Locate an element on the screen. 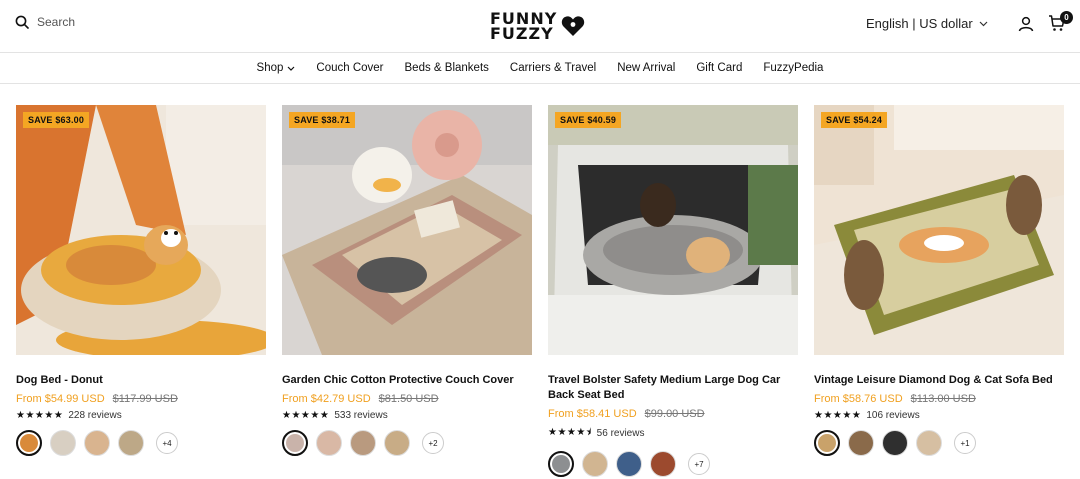 The image size is (1080, 479). product-rating: ★★★★★ 533 reviews is located at coordinates (407, 415).